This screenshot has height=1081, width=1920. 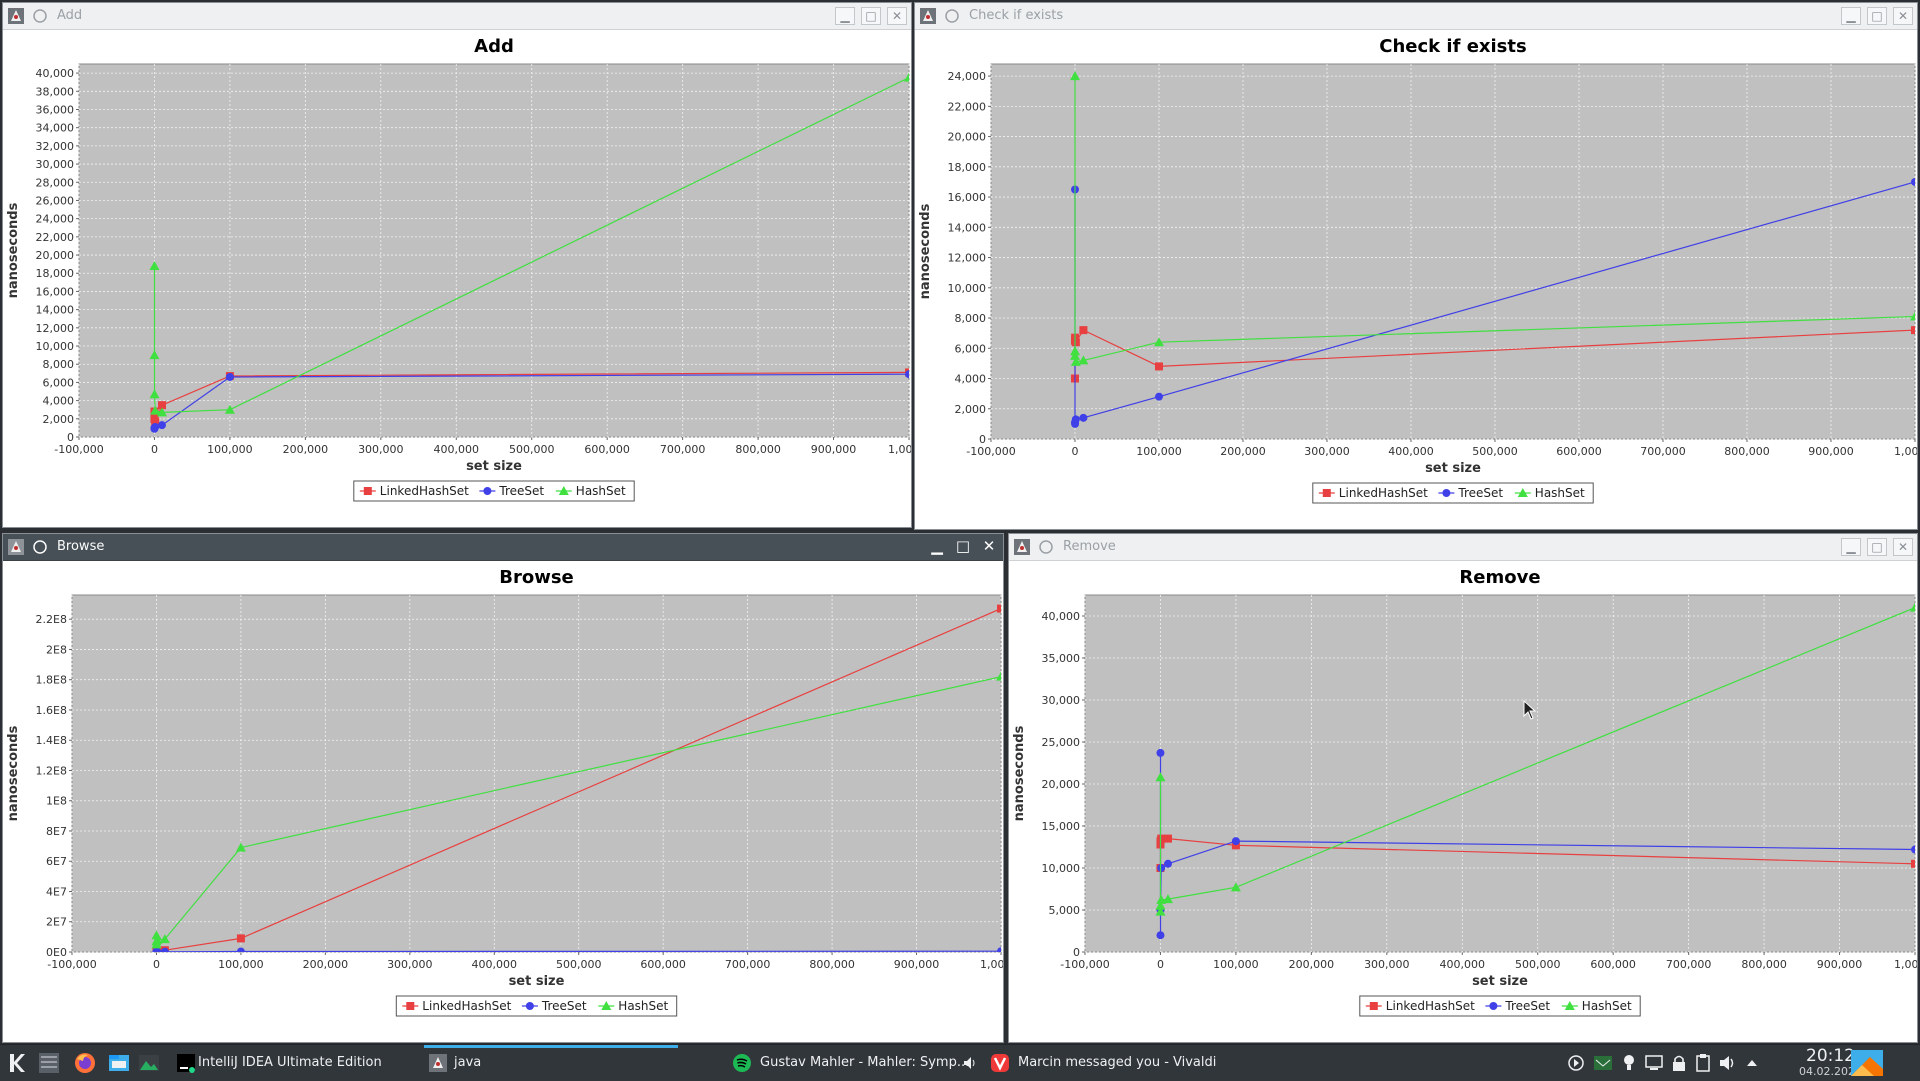 What do you see at coordinates (1679, 1063) in the screenshot?
I see `lock-icon` at bounding box center [1679, 1063].